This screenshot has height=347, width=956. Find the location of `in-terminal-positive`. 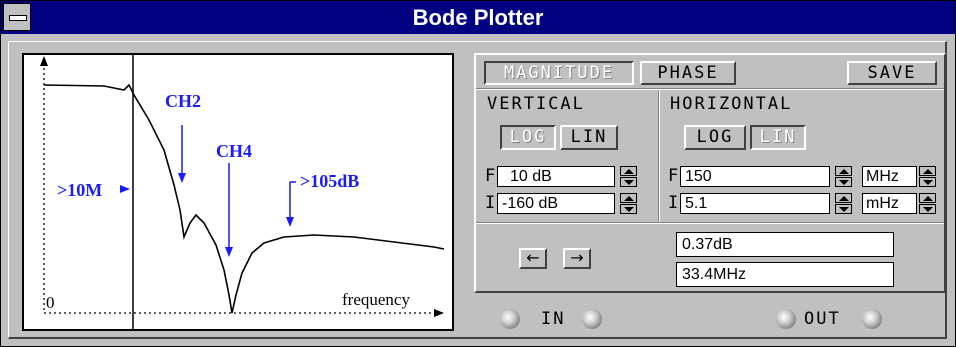

in-terminal-positive is located at coordinates (592, 319).